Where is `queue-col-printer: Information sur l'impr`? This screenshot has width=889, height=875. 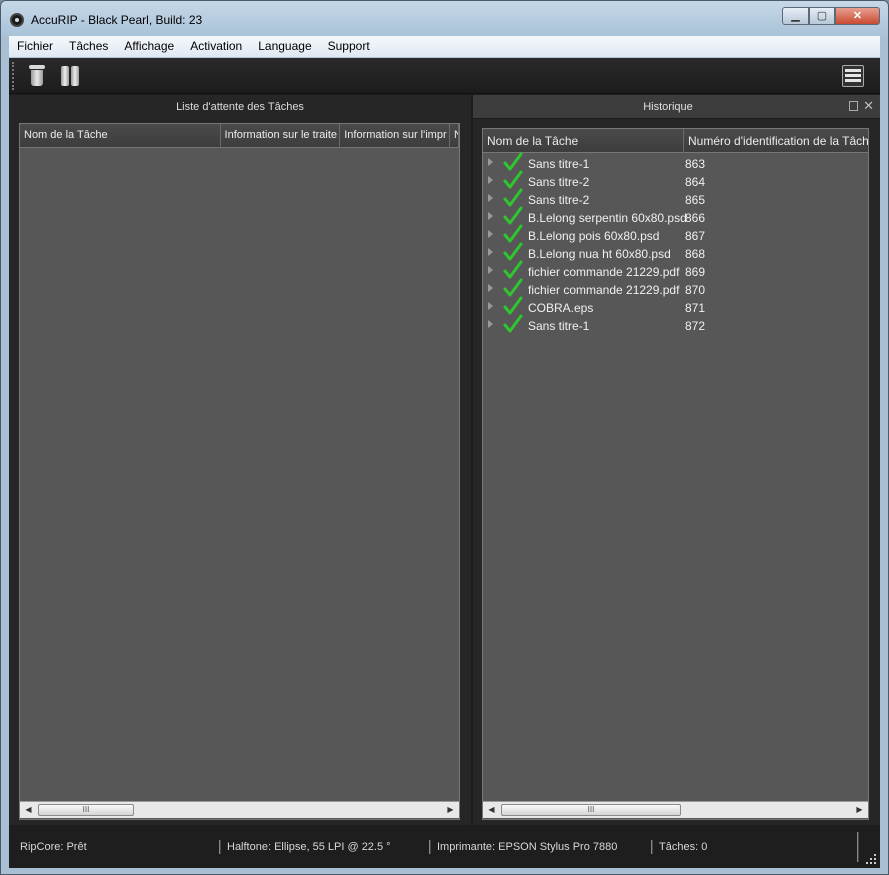
queue-col-printer: Information sur l'impr is located at coordinates (395, 136).